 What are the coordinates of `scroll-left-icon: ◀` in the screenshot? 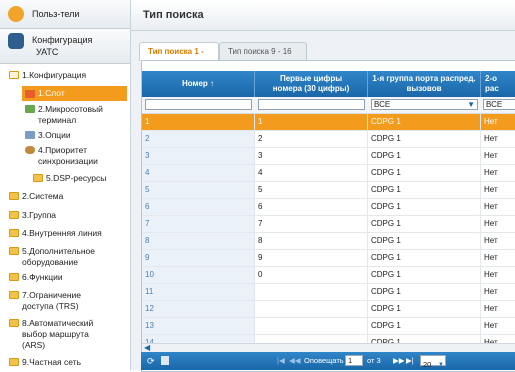 It's located at (147, 347).